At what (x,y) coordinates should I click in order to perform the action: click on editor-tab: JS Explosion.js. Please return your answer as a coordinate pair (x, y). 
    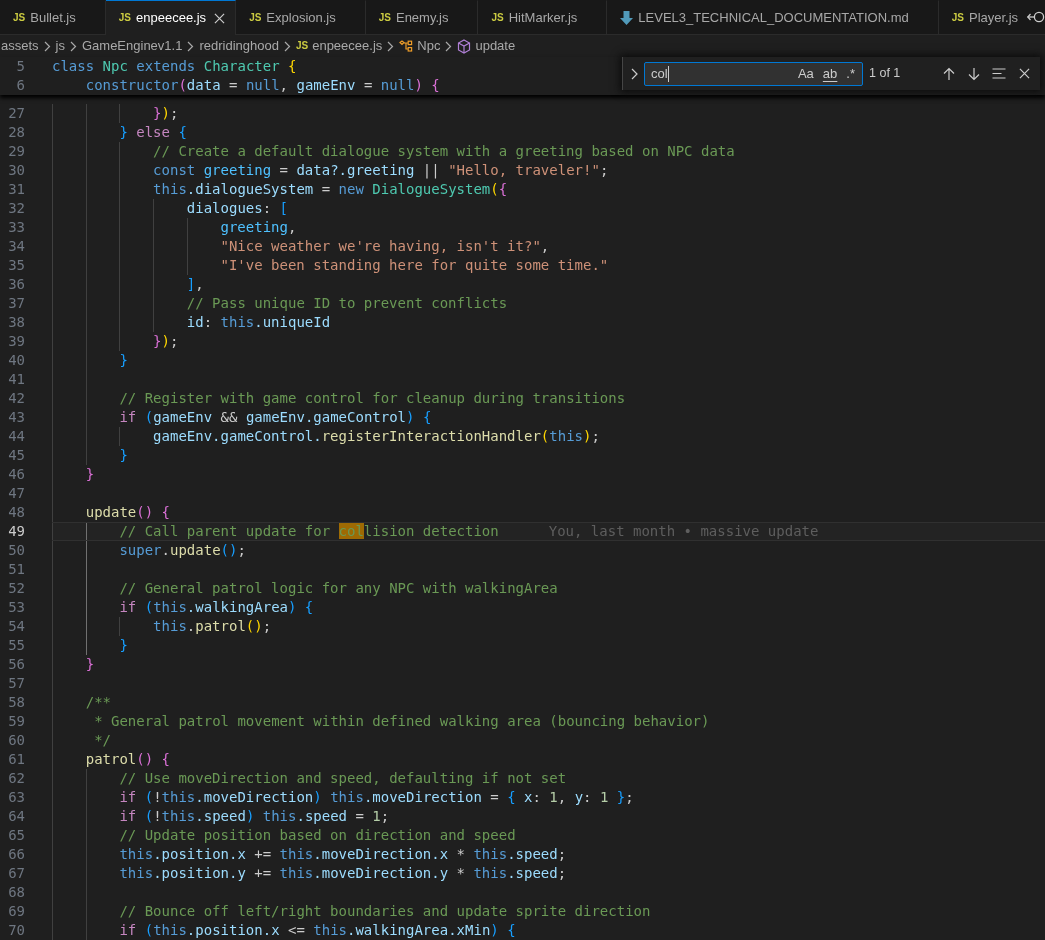
    Looking at the image, I should click on (301, 17).